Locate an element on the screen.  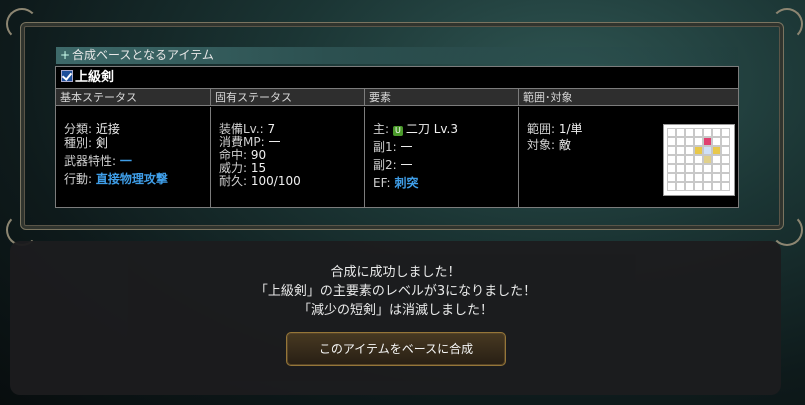
main-element-label: 主: is located at coordinates (381, 129).